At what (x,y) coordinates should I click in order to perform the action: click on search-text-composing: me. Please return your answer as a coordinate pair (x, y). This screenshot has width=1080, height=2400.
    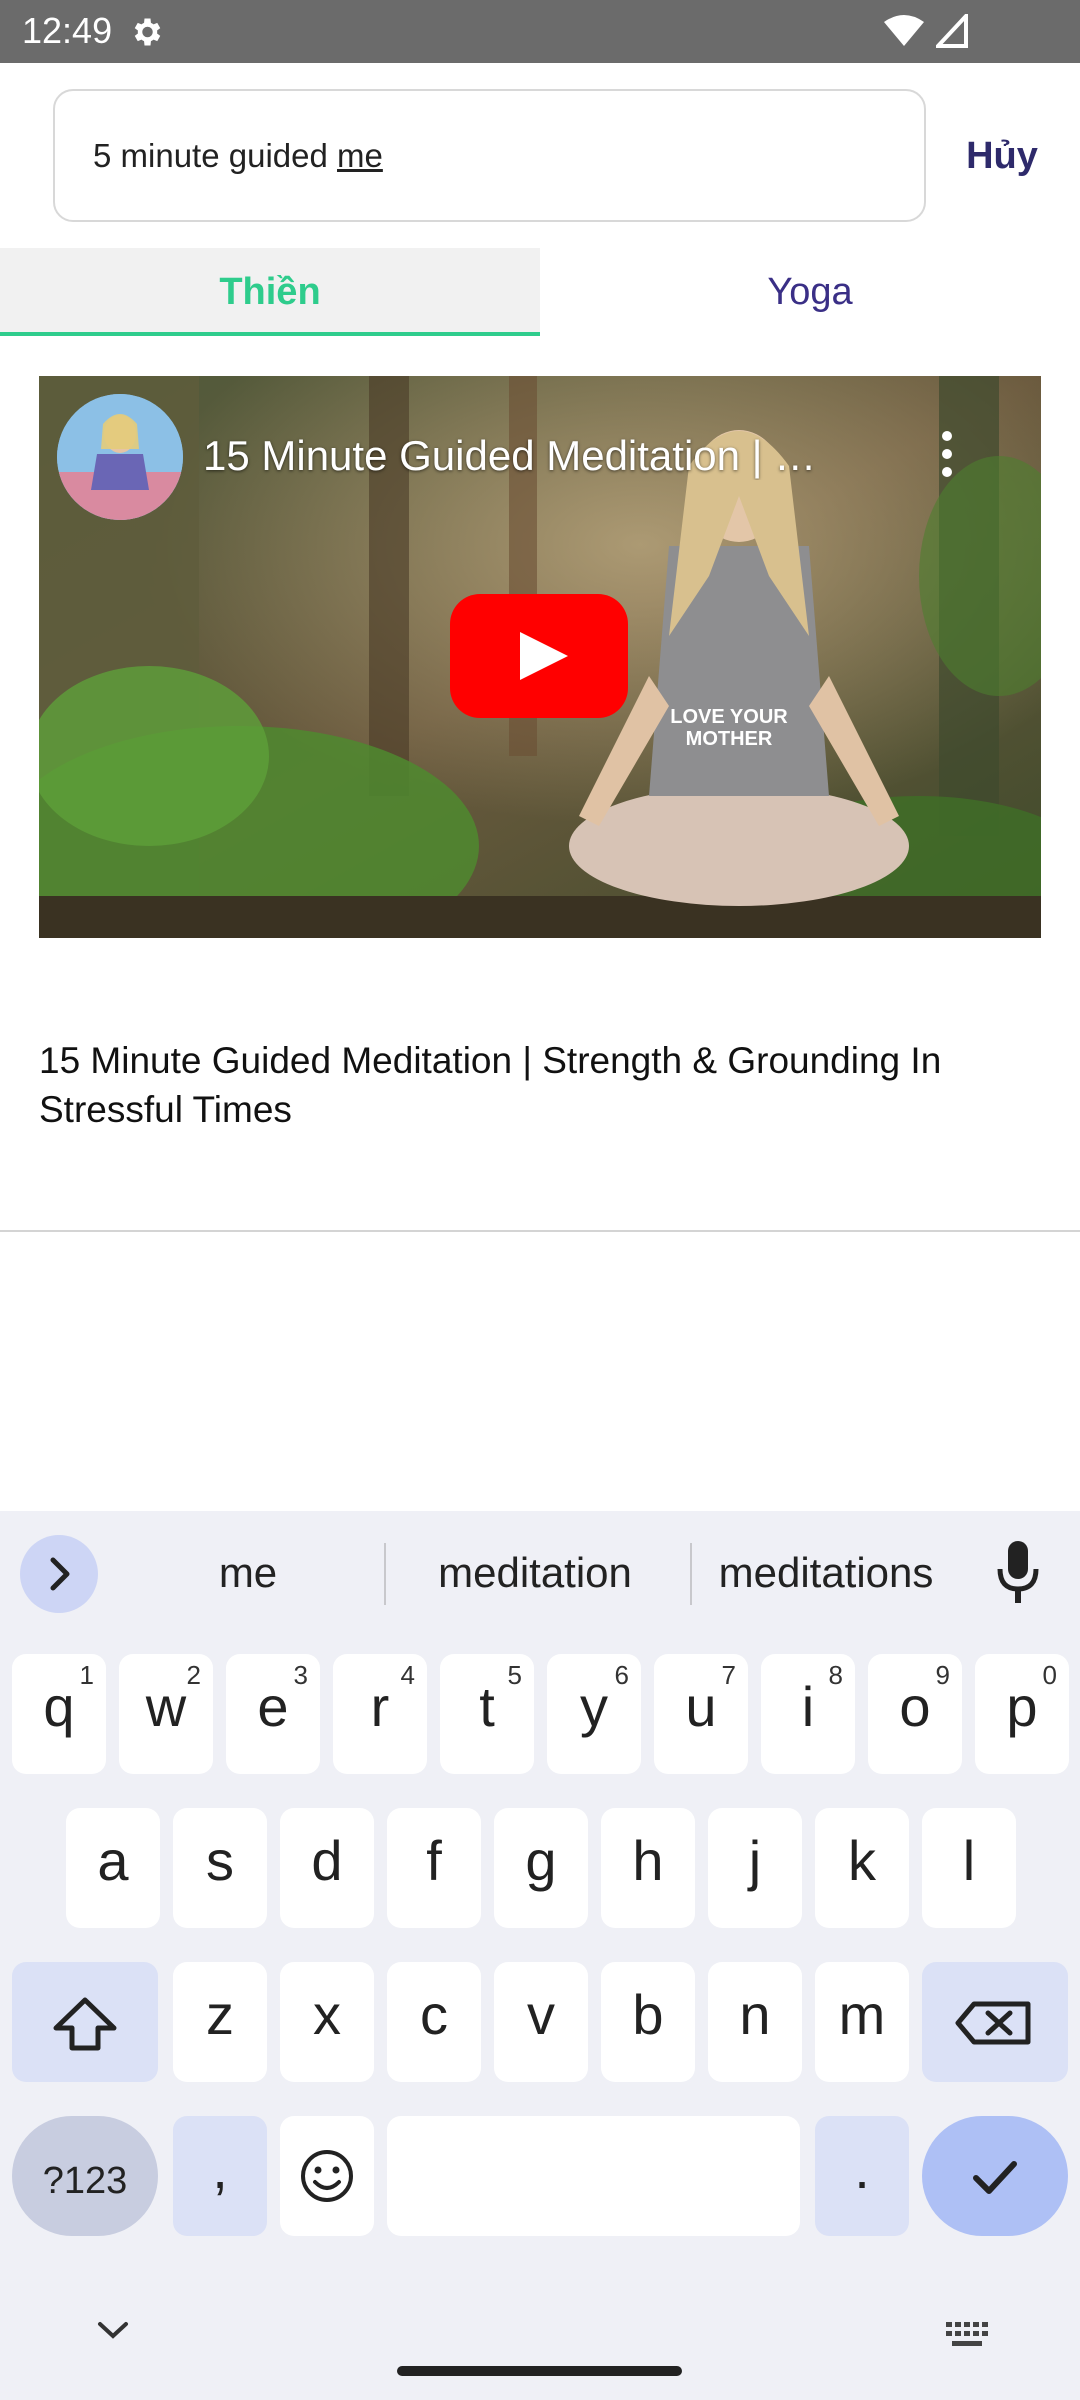
    Looking at the image, I should click on (360, 155).